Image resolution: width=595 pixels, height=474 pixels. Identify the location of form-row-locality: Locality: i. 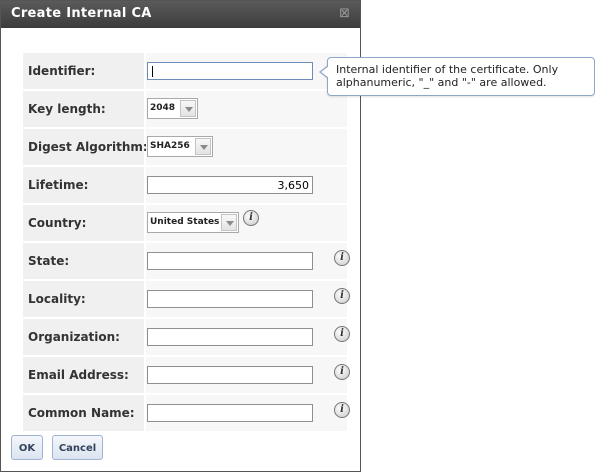
(186, 299).